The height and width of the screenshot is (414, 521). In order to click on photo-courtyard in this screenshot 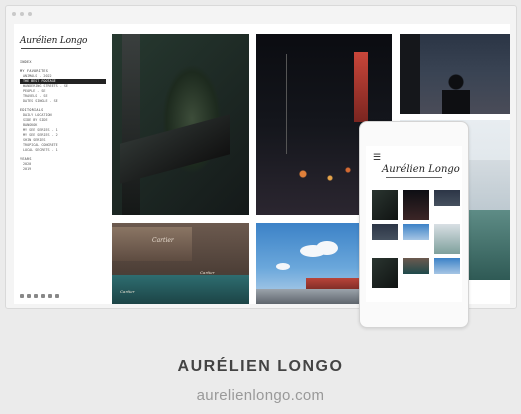, I will do `click(180, 124)`.